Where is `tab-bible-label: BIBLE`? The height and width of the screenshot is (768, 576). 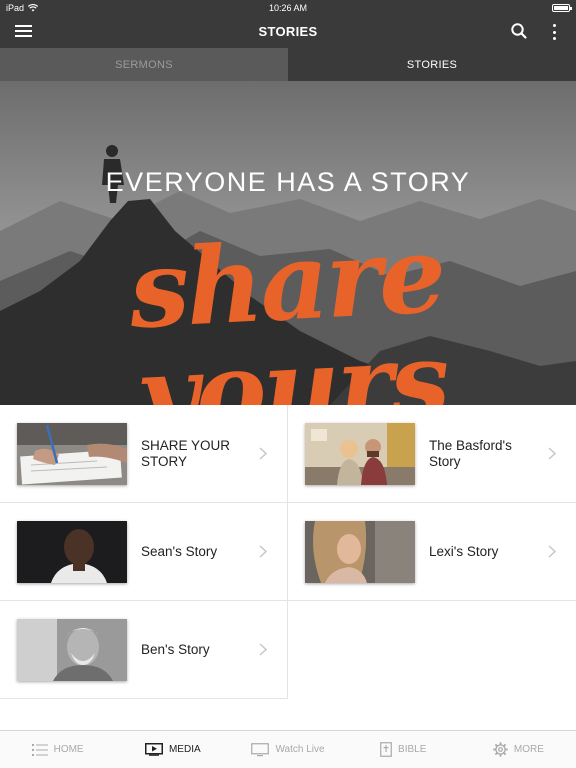
tab-bible-label: BIBLE is located at coordinates (412, 749).